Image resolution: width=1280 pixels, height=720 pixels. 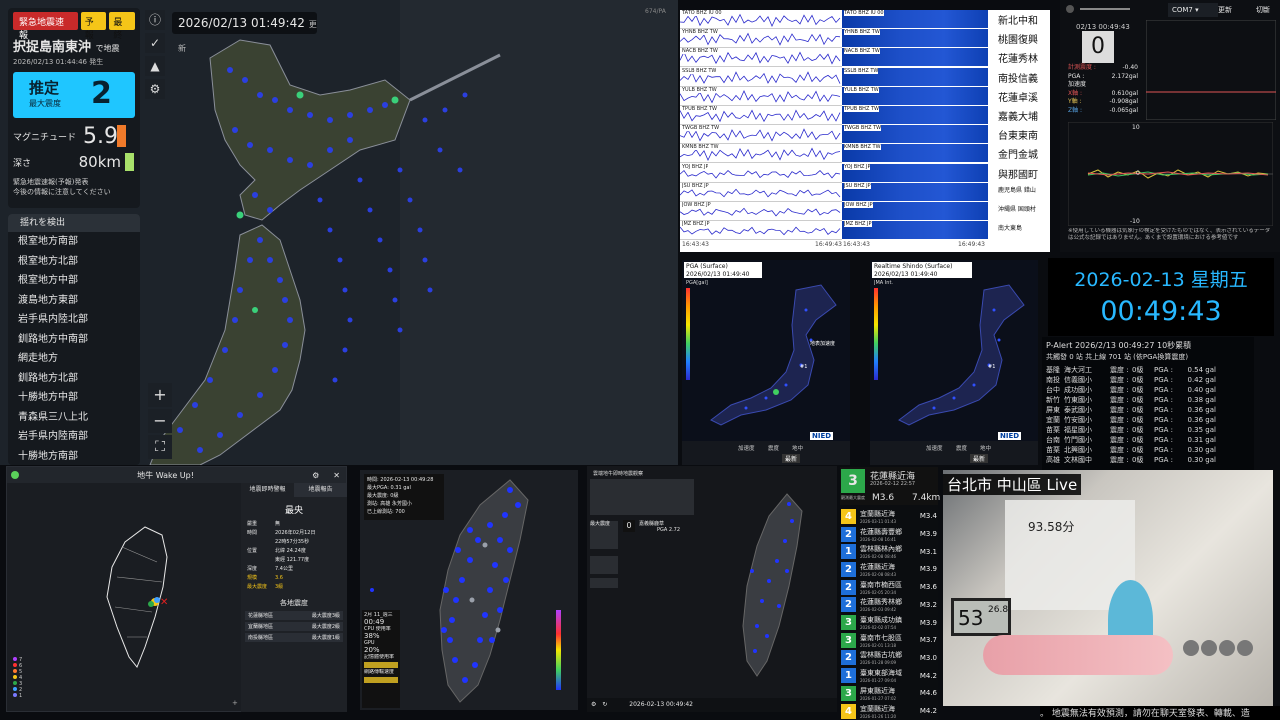 What do you see at coordinates (906, 274) in the screenshot?
I see `shindo-date: 2026/02/13 01:49:40` at bounding box center [906, 274].